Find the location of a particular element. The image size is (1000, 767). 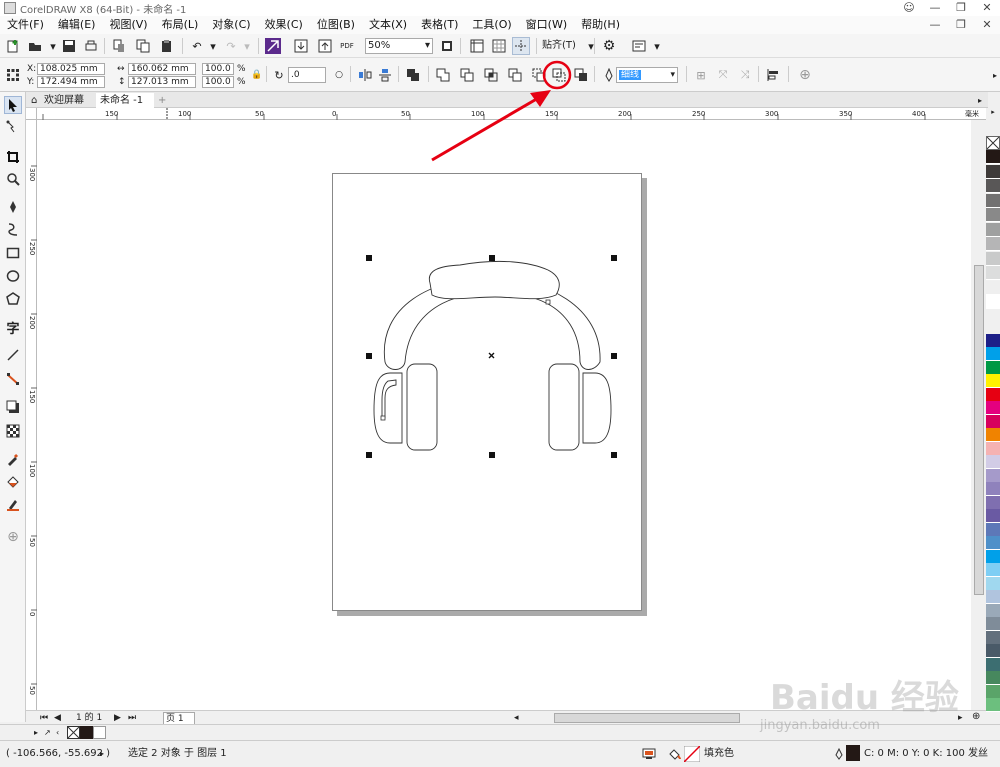

import-icon is located at coordinates (301, 46).